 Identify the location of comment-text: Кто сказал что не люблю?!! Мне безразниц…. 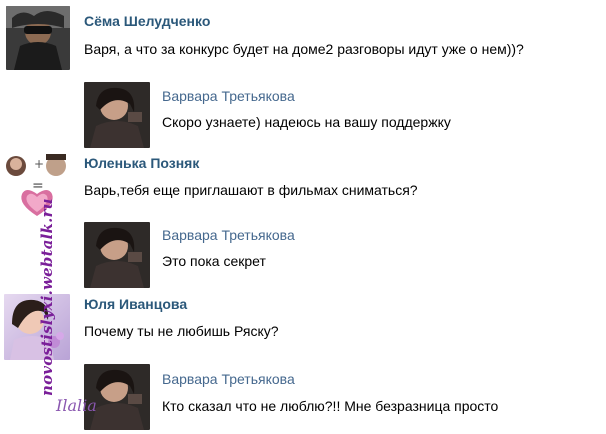
(330, 406).